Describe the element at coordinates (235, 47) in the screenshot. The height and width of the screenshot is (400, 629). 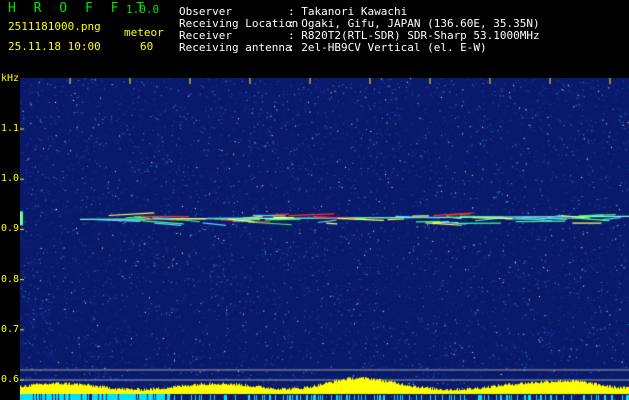
I see `antenna-label: Receiving antenna` at that location.